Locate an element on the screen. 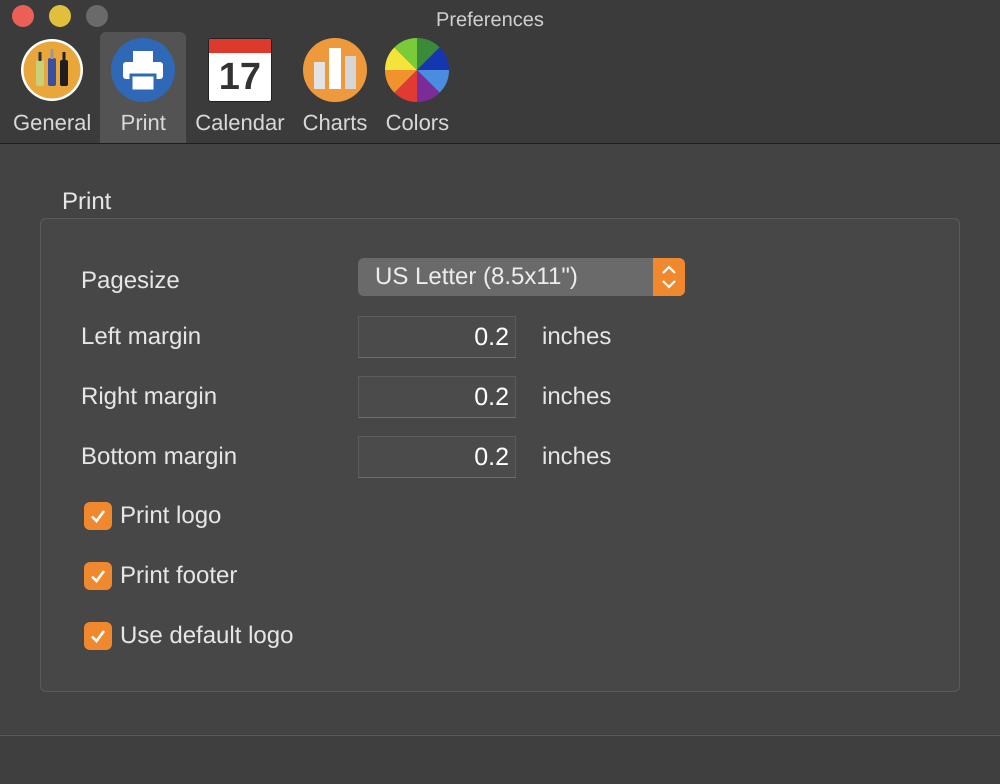  pagesize-dropdown: US Letter (8.5x11") is located at coordinates (521, 277).